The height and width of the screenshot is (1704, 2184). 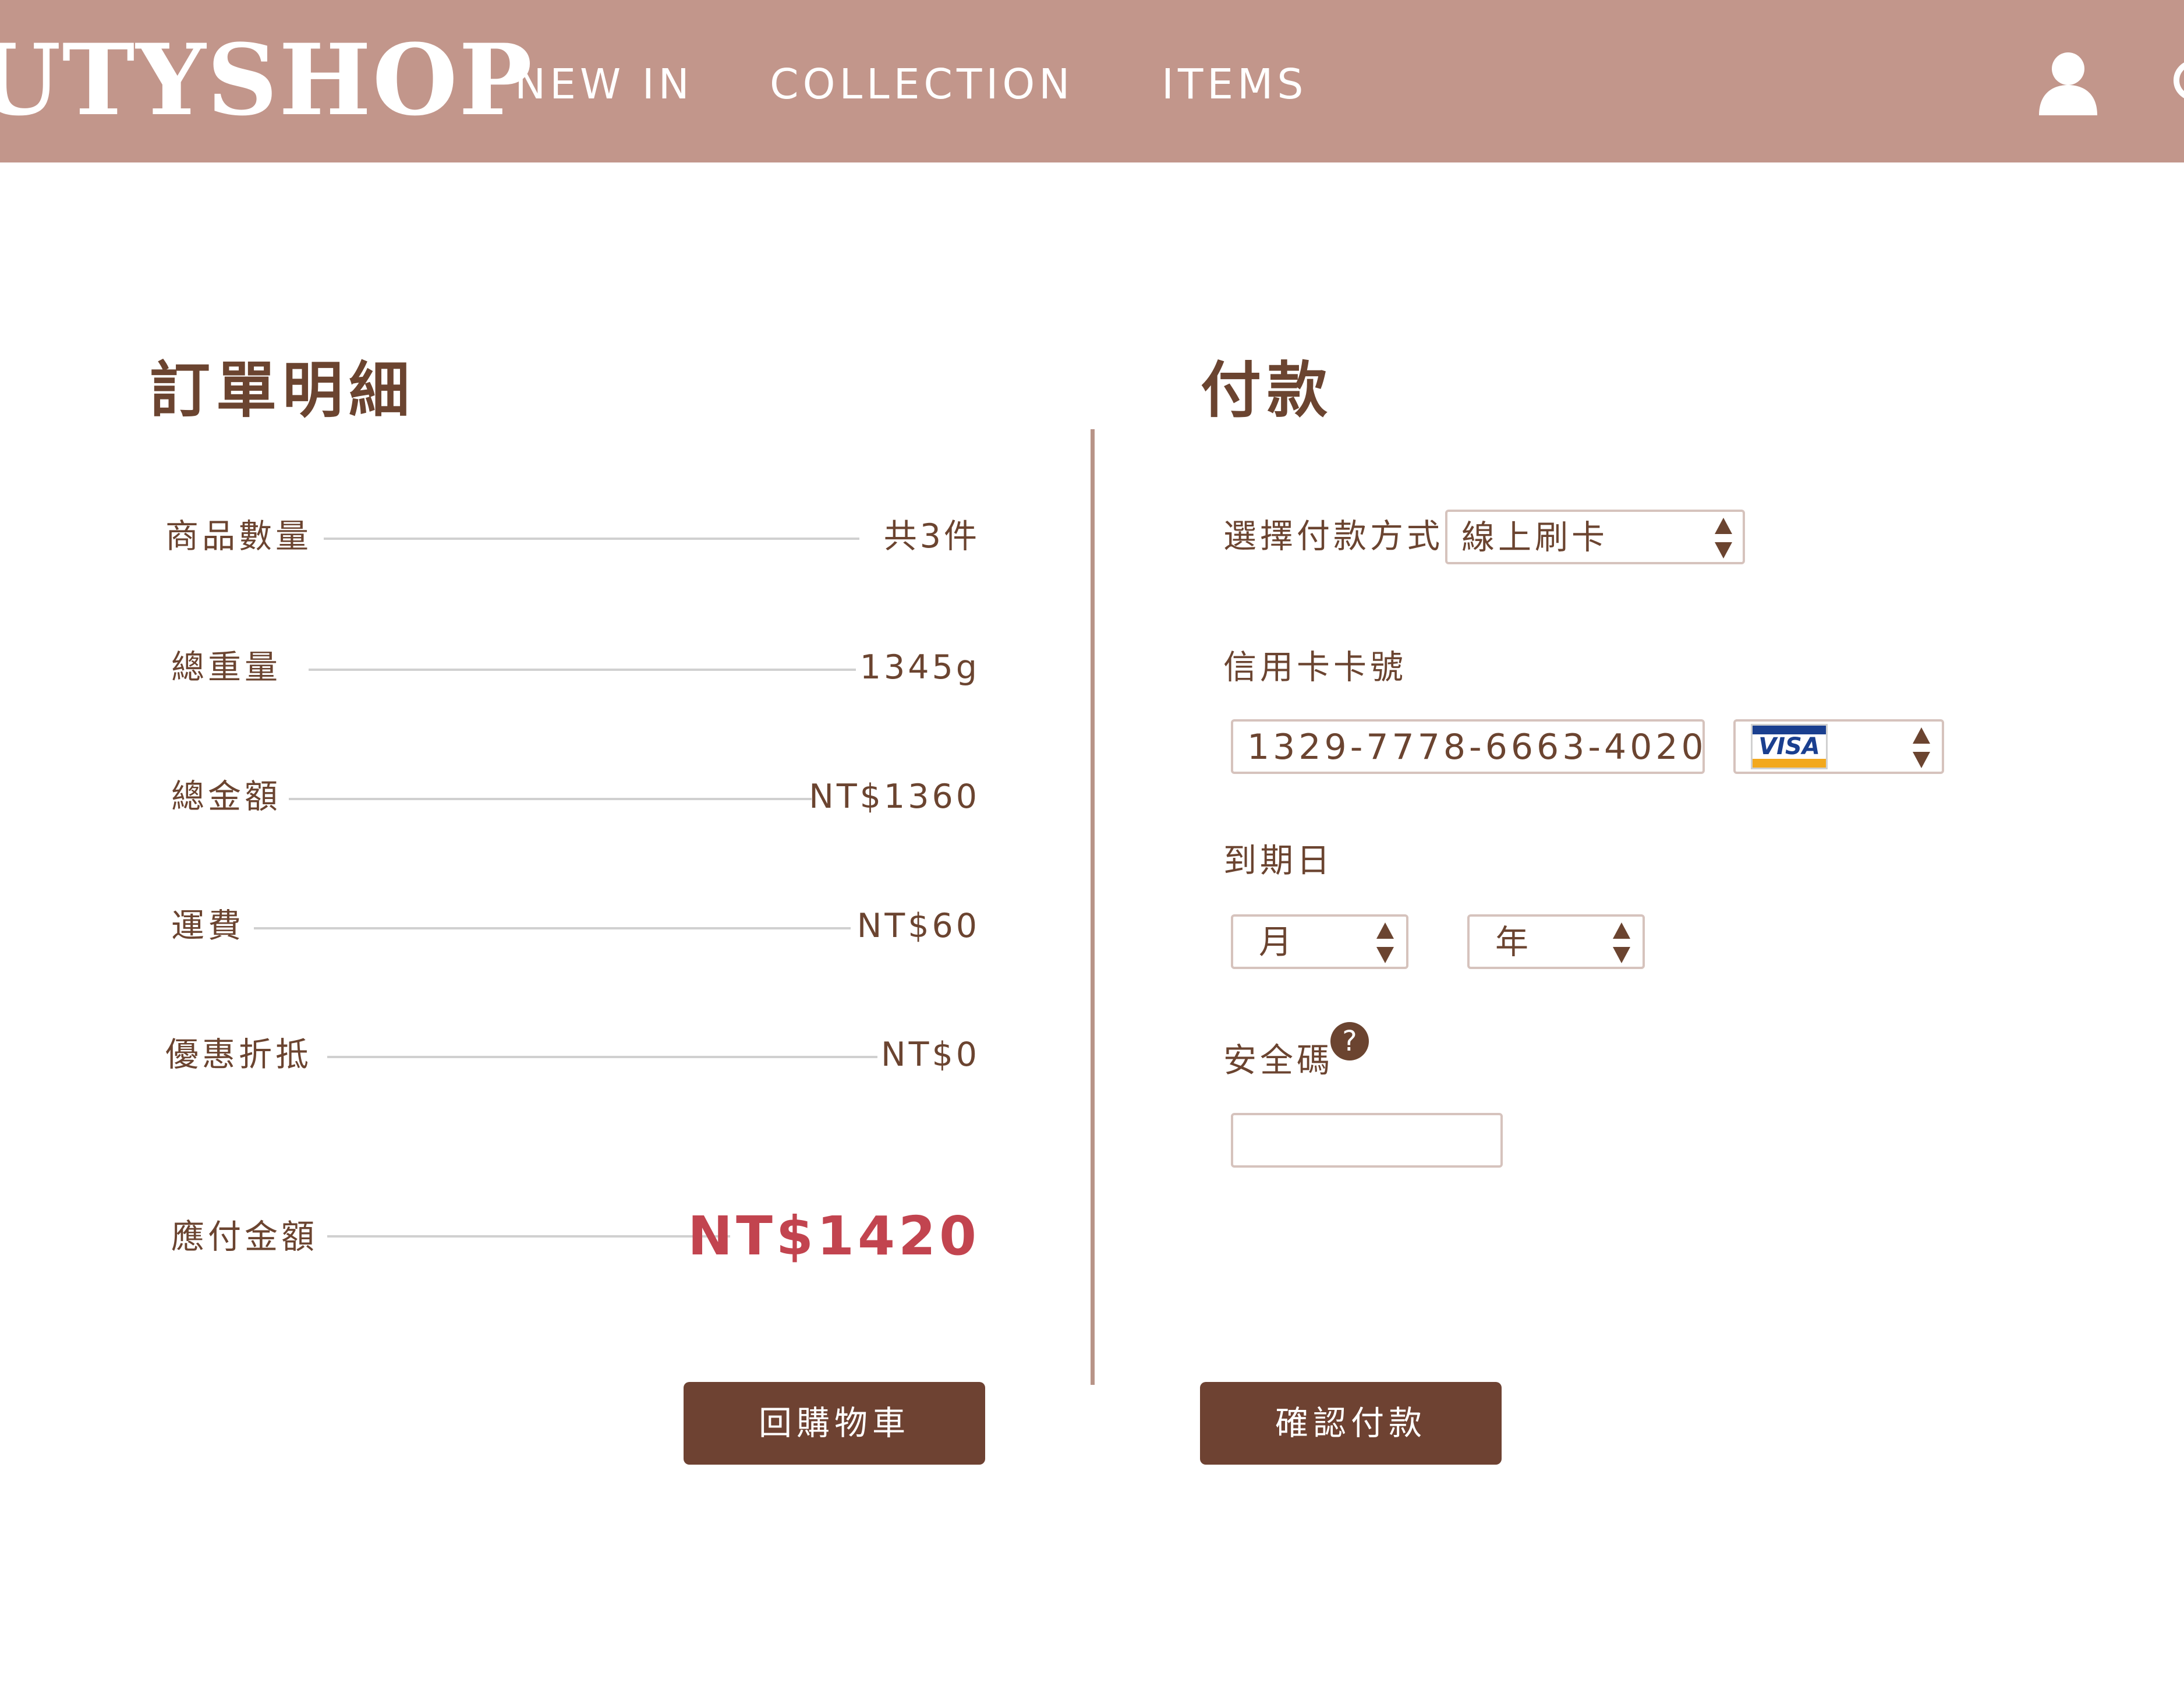 I want to click on payment-method-value: 線上刷卡, so click(x=1534, y=537).